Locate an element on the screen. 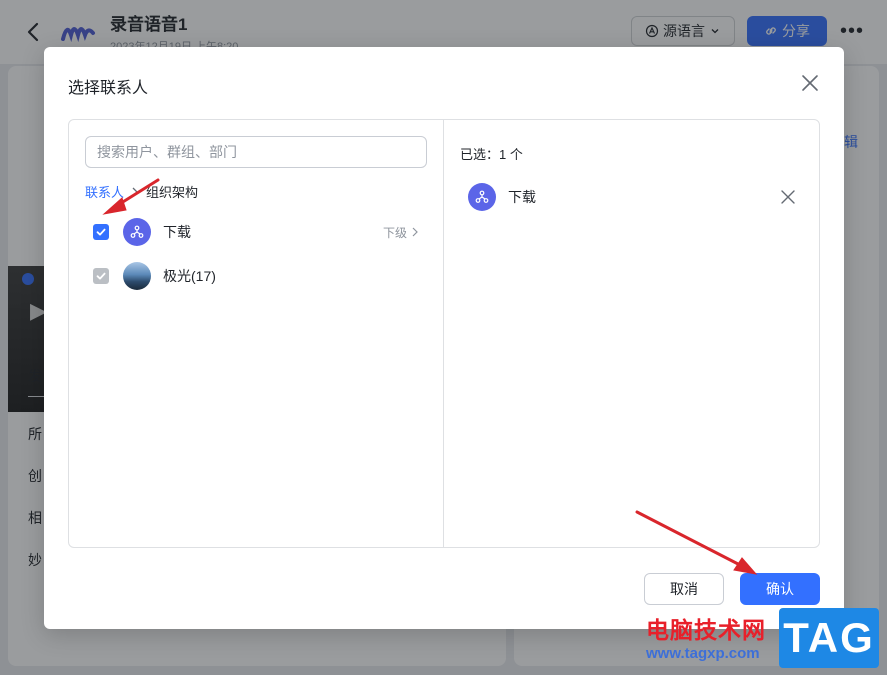 The image size is (887, 675). watermark-tag-logo: TAG is located at coordinates (829, 638).